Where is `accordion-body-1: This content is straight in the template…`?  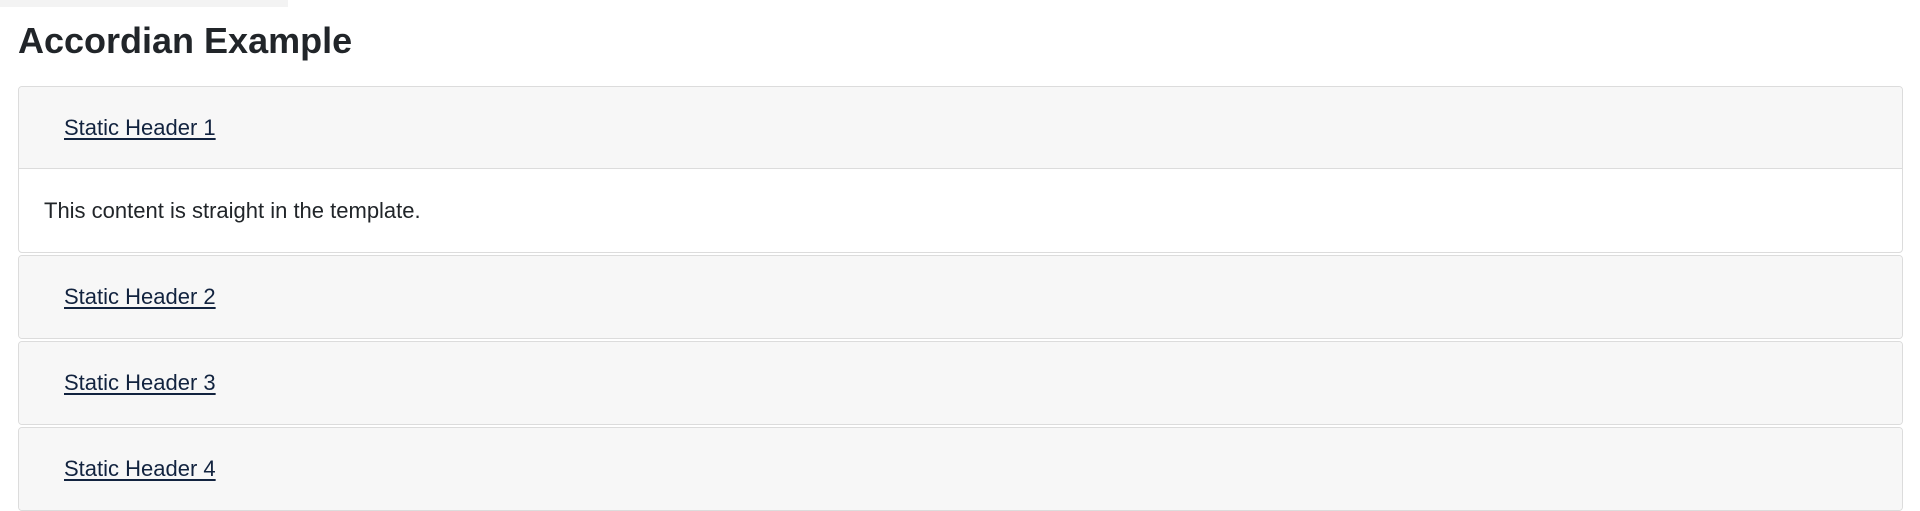
accordion-body-1: This content is straight in the template… is located at coordinates (232, 210).